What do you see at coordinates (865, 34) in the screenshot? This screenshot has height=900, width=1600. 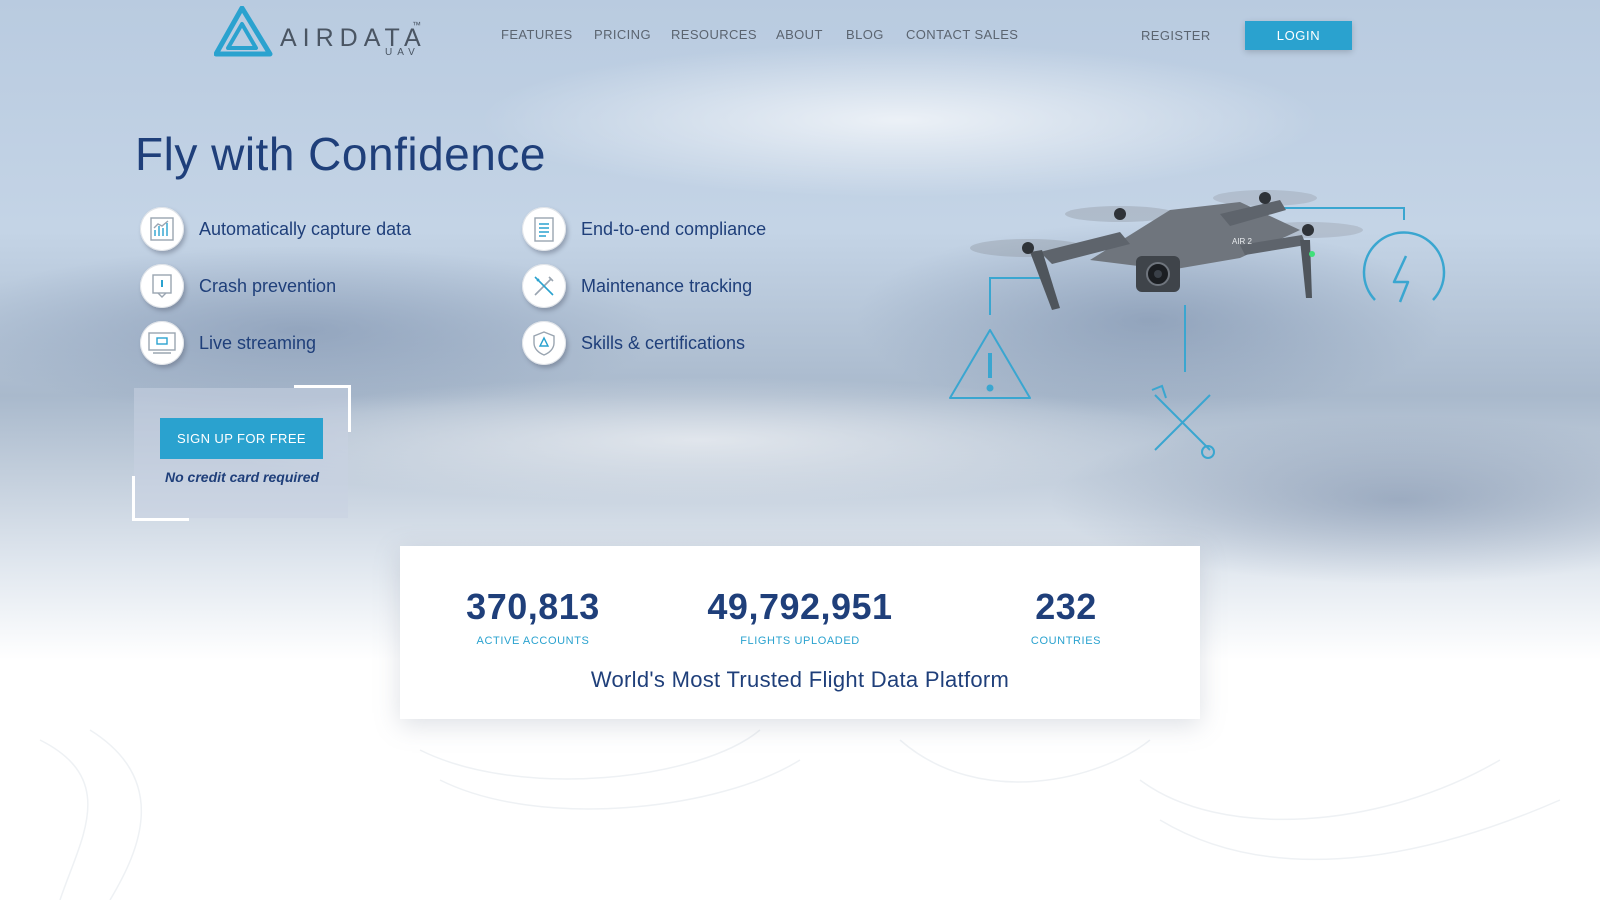 I see `nav-blog: BLOG` at bounding box center [865, 34].